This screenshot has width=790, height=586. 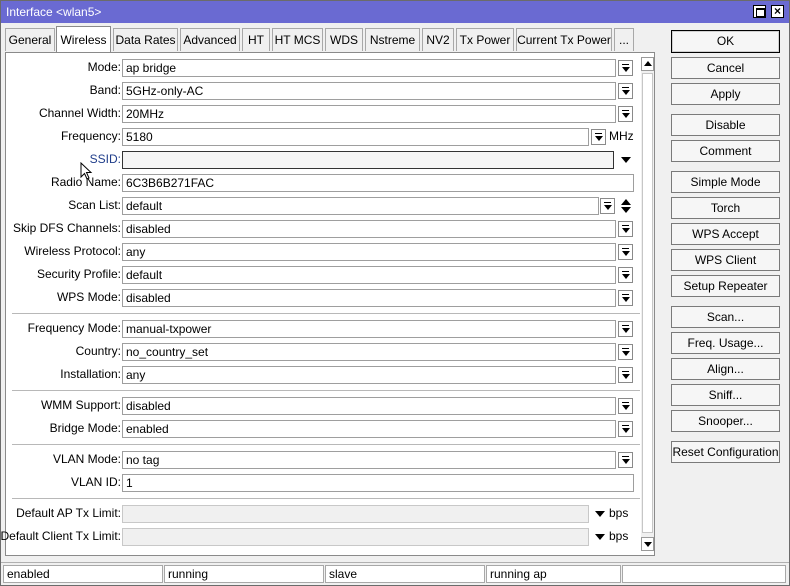 I want to click on row-ssid: SSID:, so click(x=326, y=160).